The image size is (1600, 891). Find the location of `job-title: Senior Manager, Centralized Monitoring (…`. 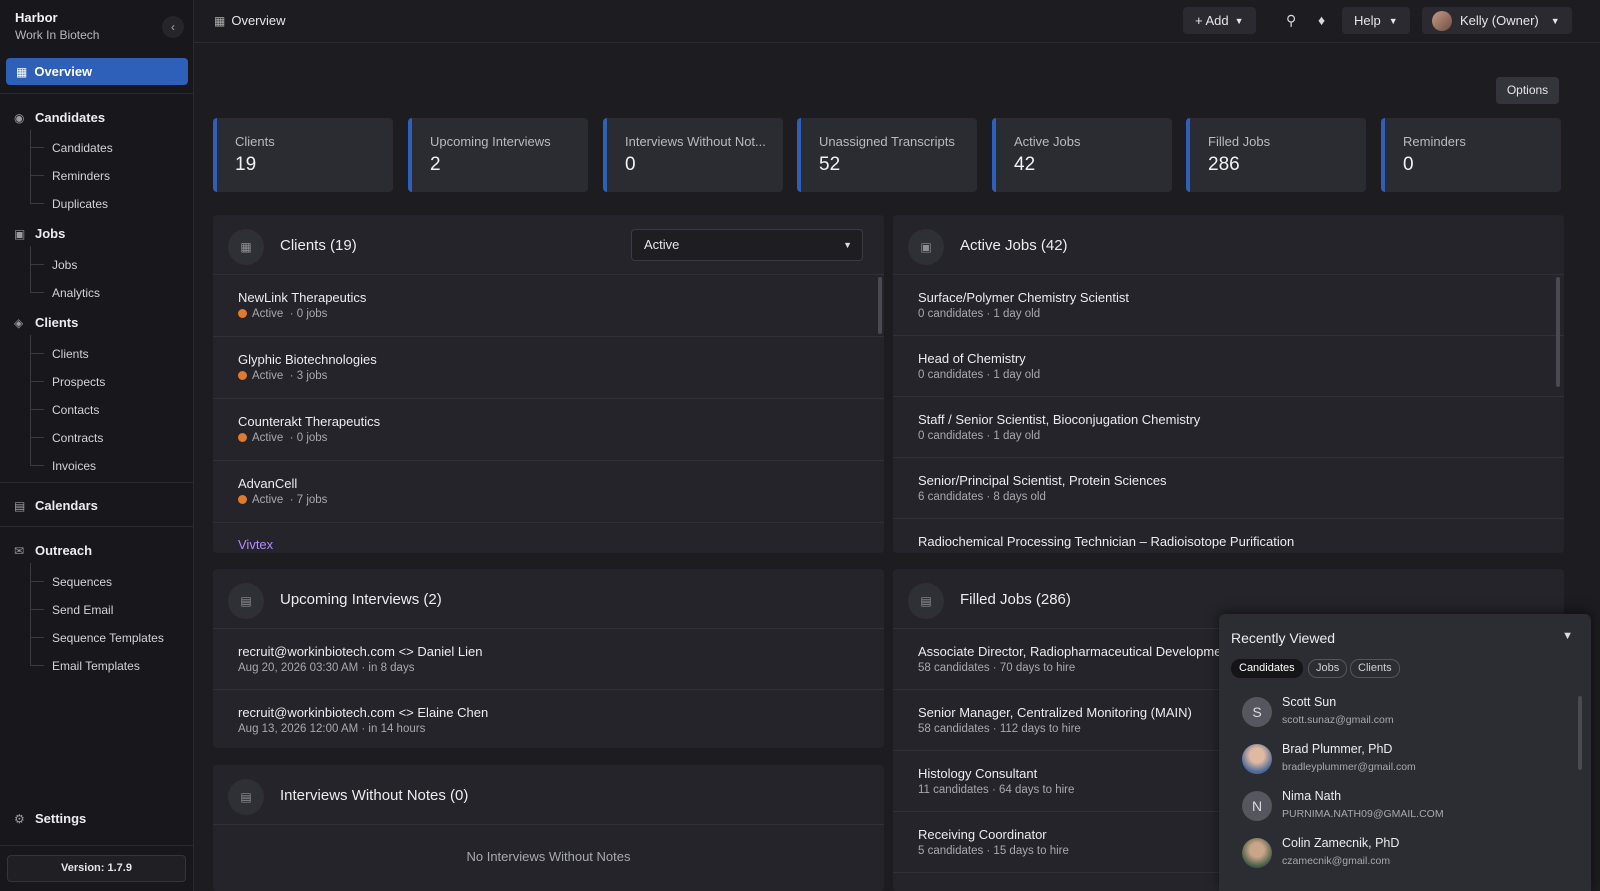

job-title: Senior Manager, Centralized Monitoring (… is located at coordinates (1055, 712).